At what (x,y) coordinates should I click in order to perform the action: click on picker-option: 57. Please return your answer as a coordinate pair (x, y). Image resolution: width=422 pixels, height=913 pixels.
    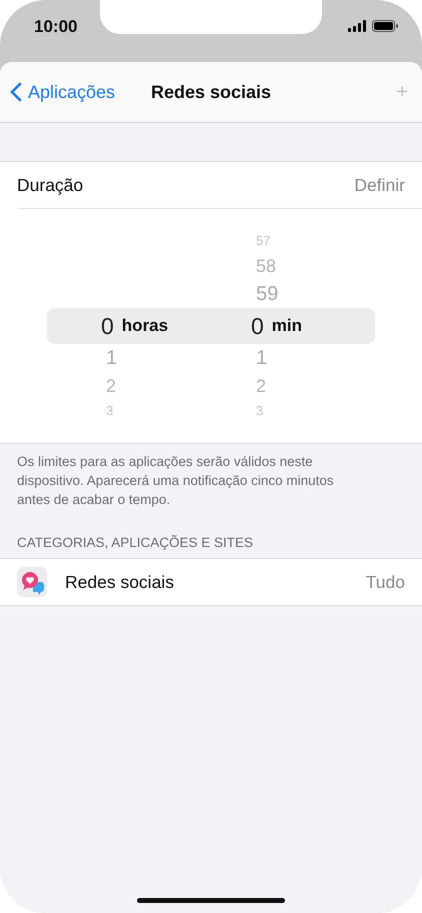
    Looking at the image, I should click on (298, 241).